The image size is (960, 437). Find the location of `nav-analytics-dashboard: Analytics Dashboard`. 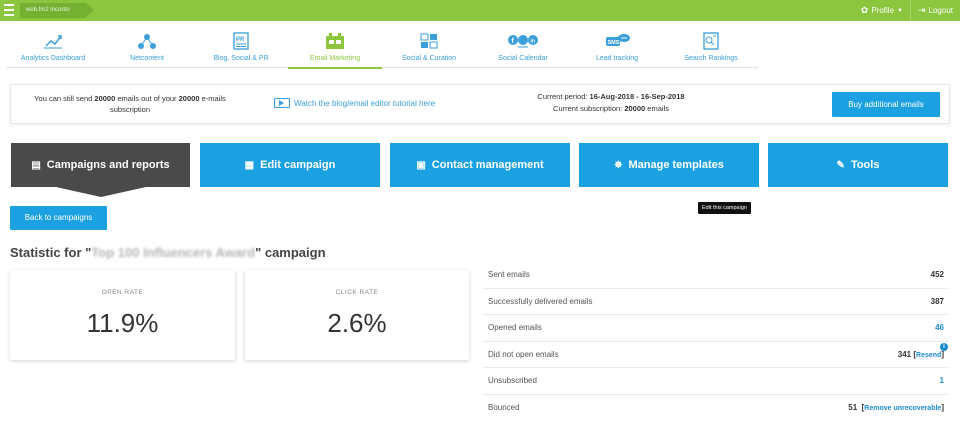

nav-analytics-dashboard: Analytics Dashboard is located at coordinates (53, 48).